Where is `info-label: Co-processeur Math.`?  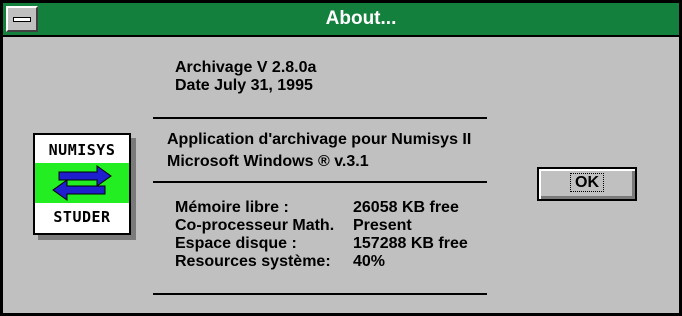
info-label: Co-processeur Math. is located at coordinates (255, 225).